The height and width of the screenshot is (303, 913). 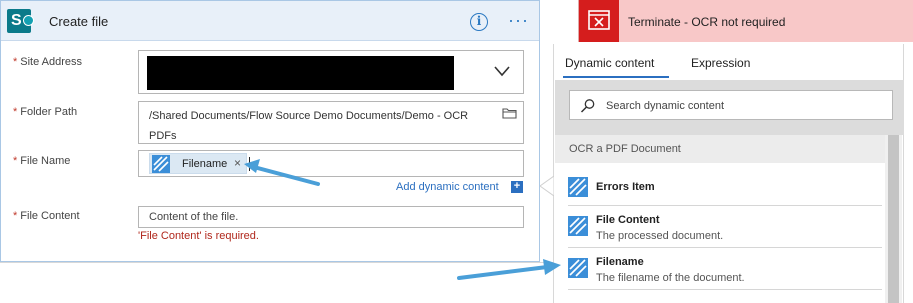 What do you see at coordinates (45, 161) in the screenshot?
I see `file-name-label-text: File Name` at bounding box center [45, 161].